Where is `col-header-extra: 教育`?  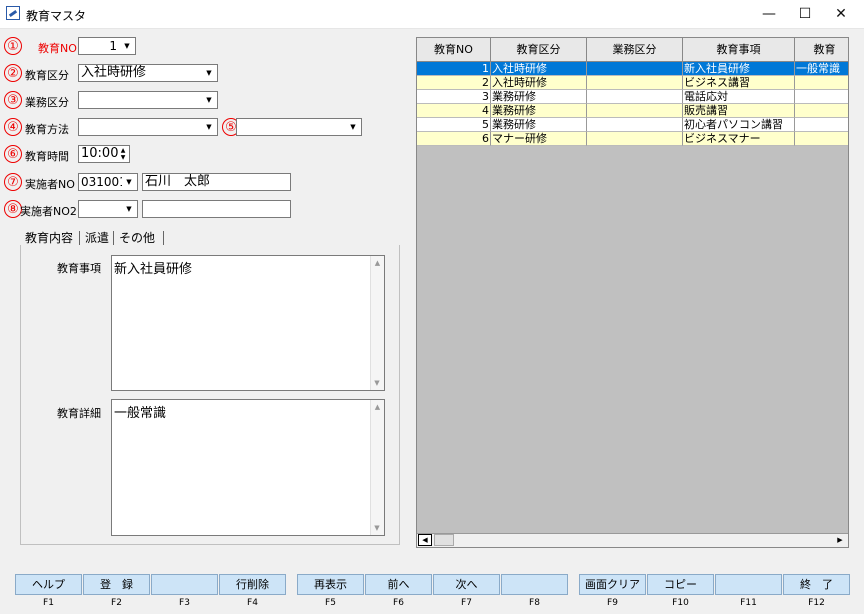
col-header-extra: 教育 is located at coordinates (821, 50).